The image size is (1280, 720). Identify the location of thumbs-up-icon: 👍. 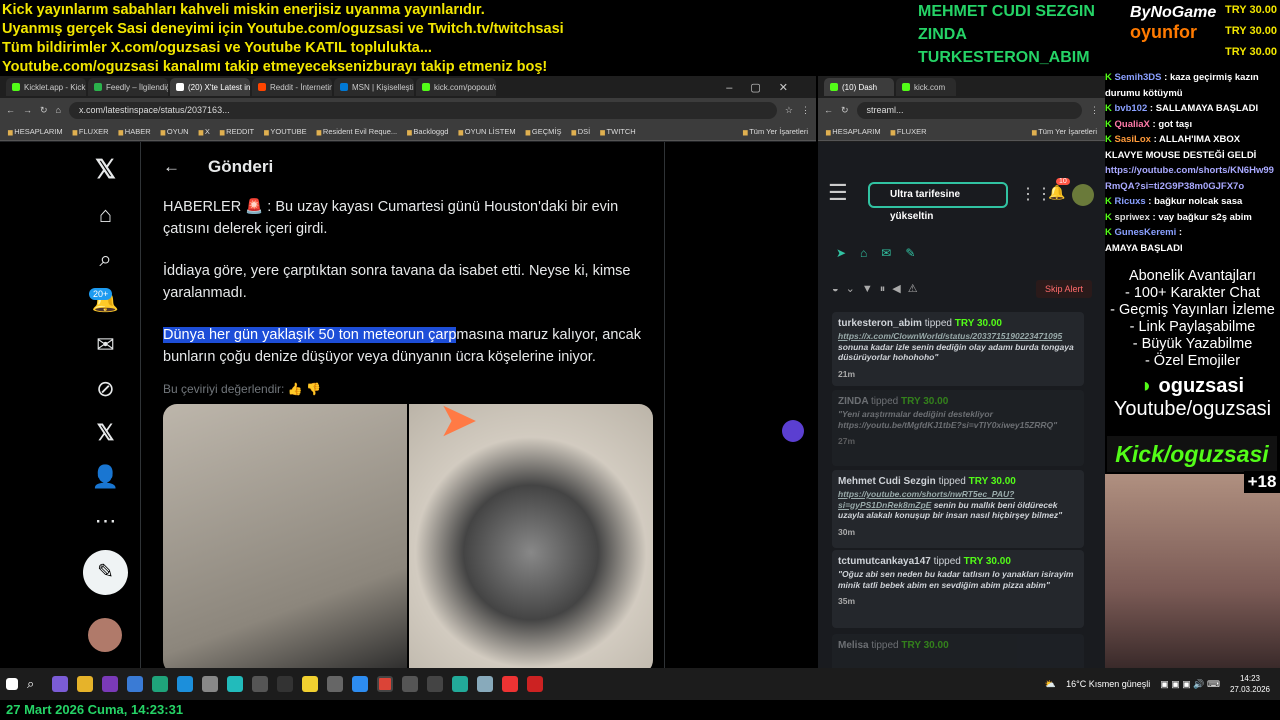
(295, 389).